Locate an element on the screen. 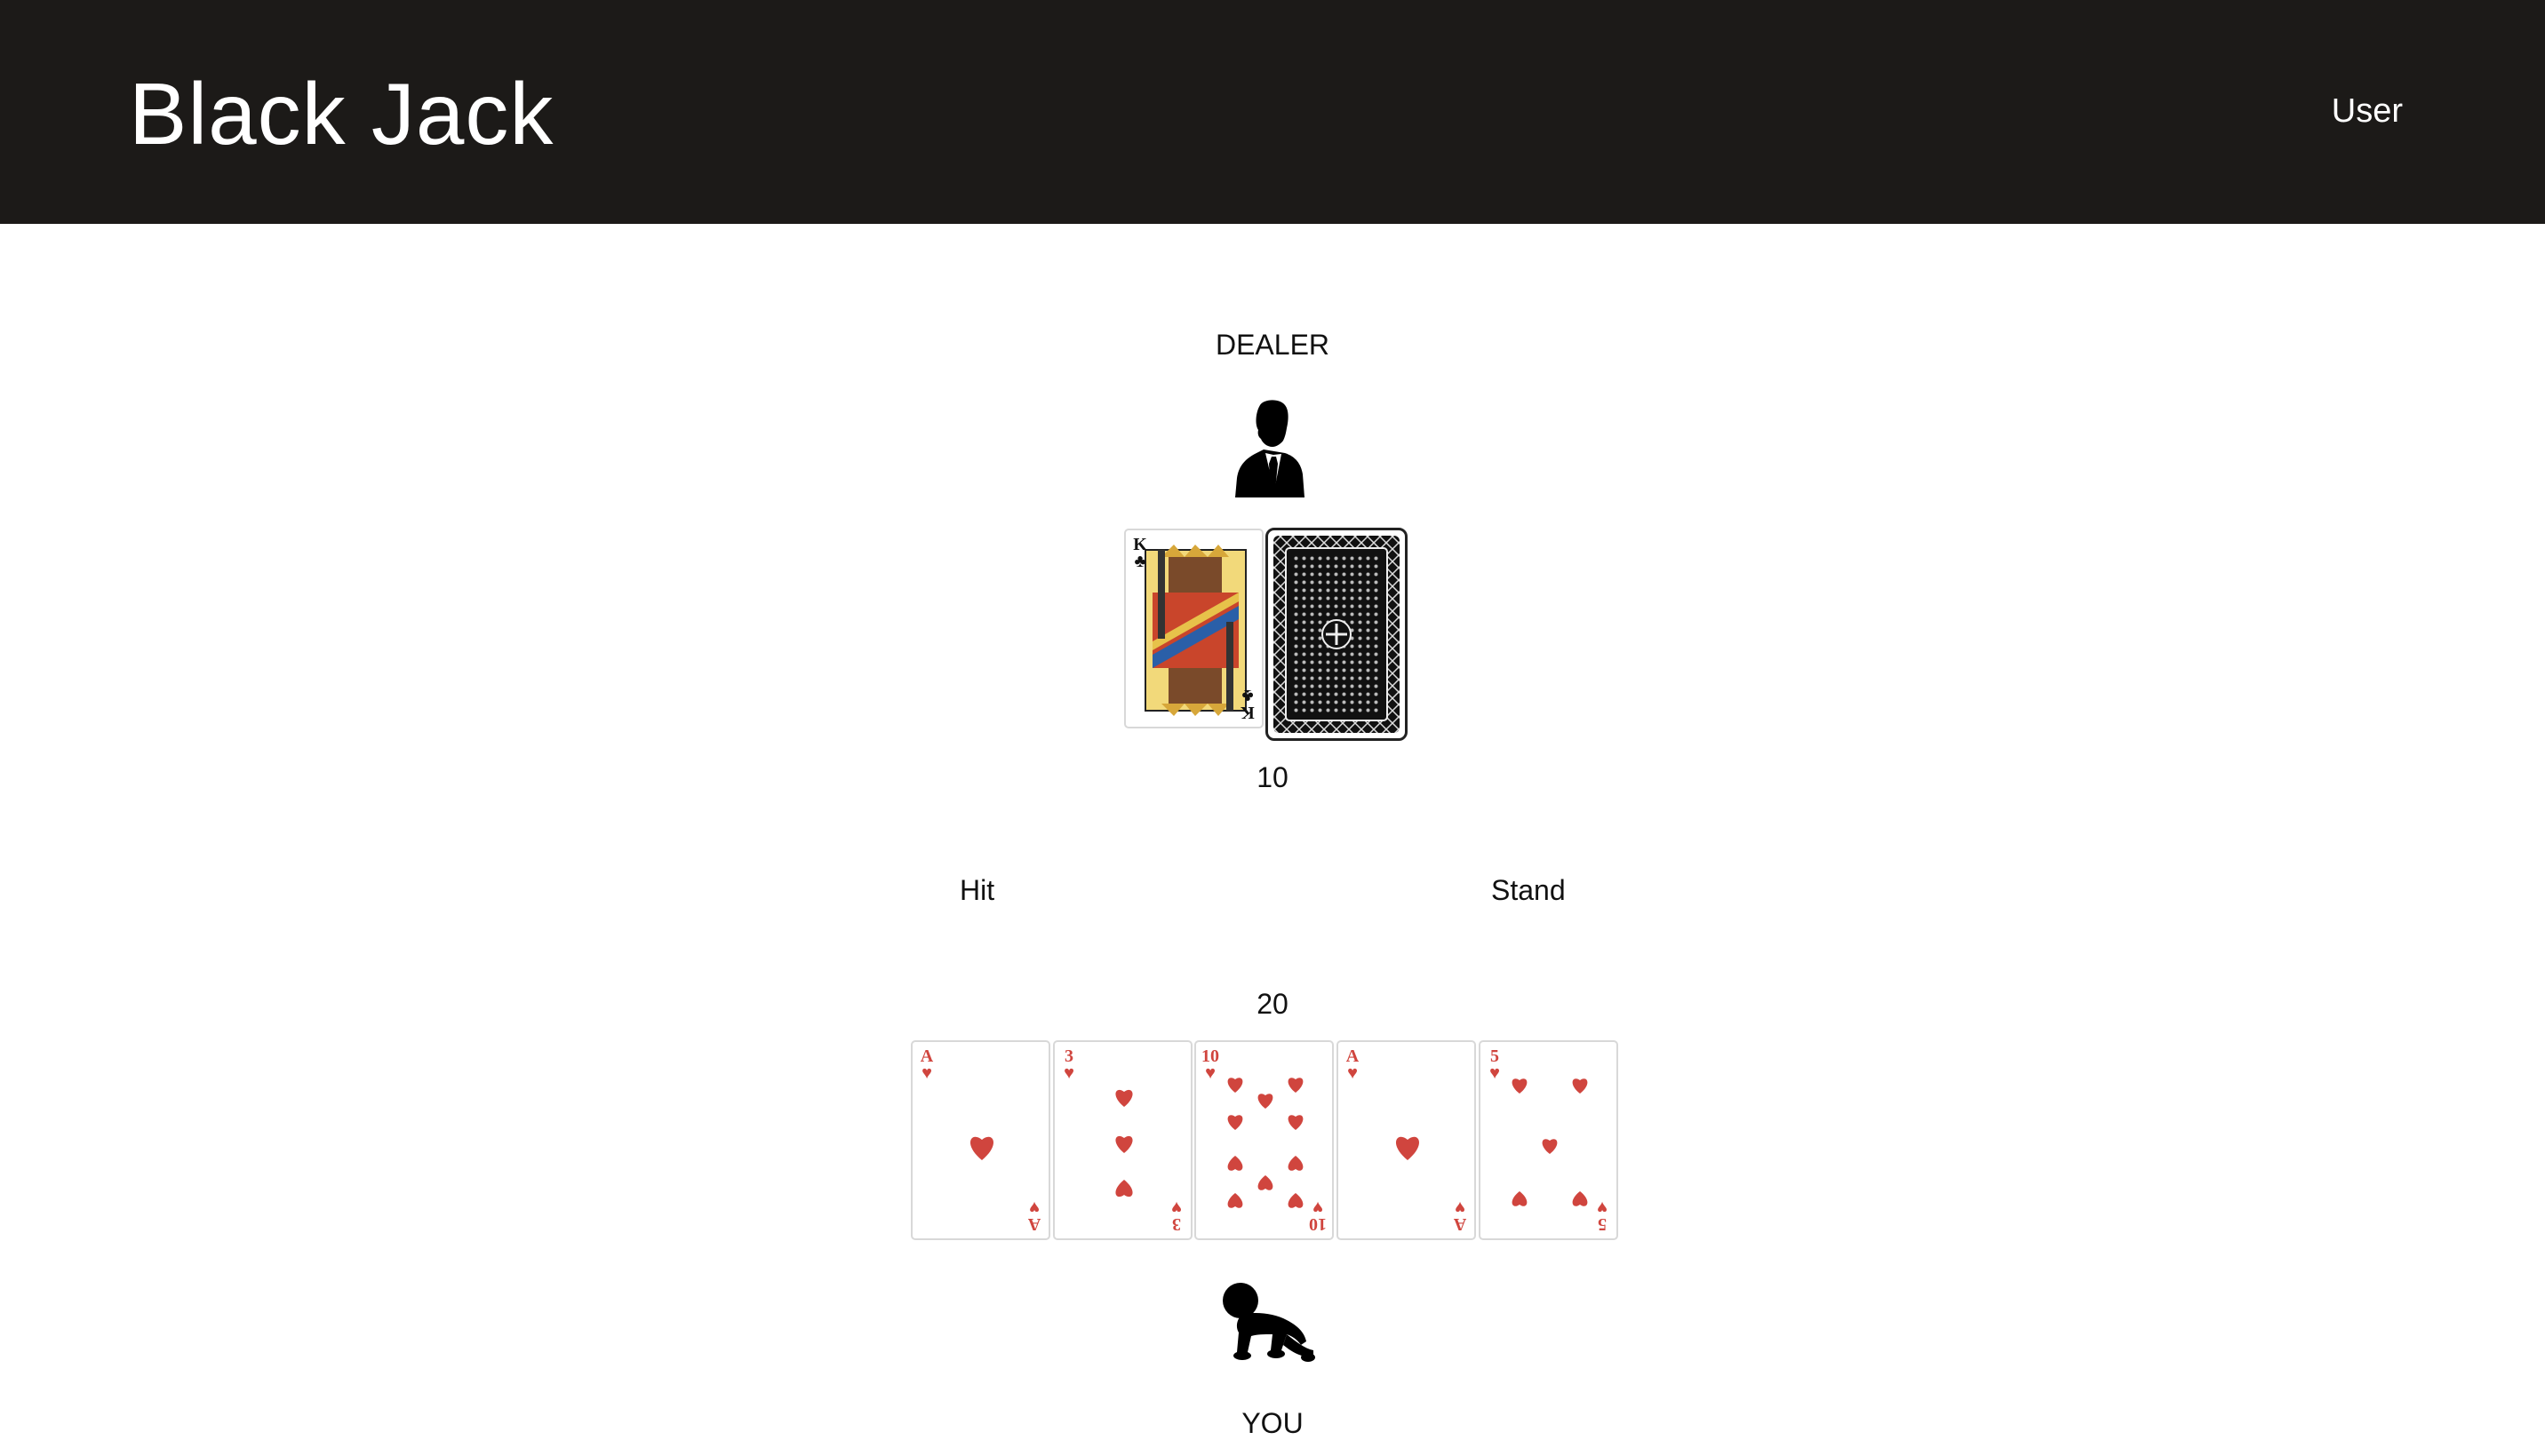 Image resolution: width=2545 pixels, height=1456 pixels. card-rank: 3 is located at coordinates (1176, 1224).